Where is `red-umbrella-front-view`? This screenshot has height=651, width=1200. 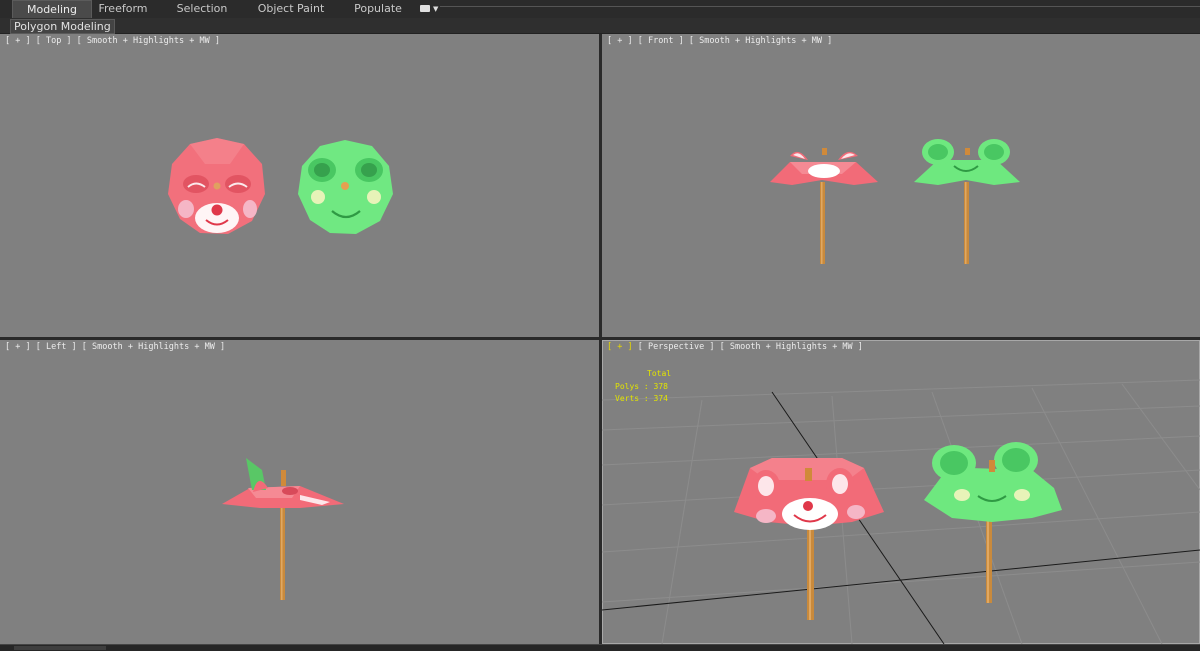 red-umbrella-front-view is located at coordinates (824, 206).